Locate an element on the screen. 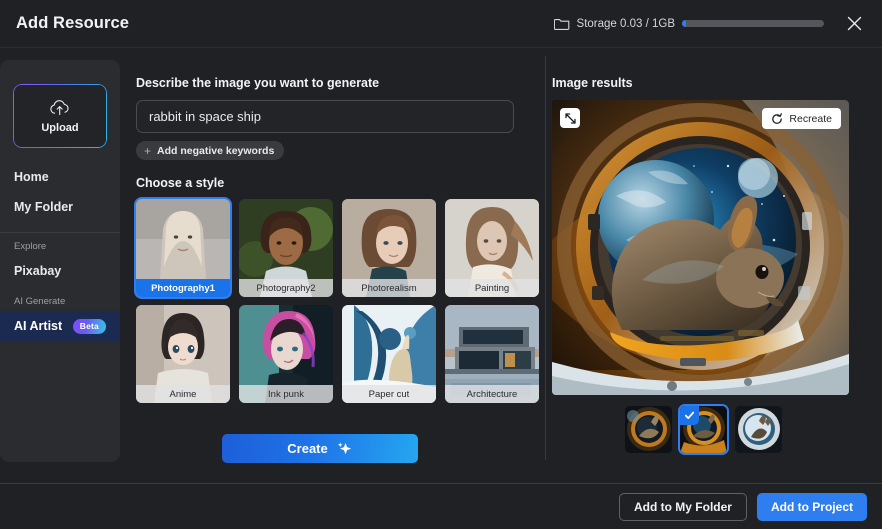 This screenshot has width=882, height=529. header-right-group: Storage 0.03 / 1GB is located at coordinates (710, 24).